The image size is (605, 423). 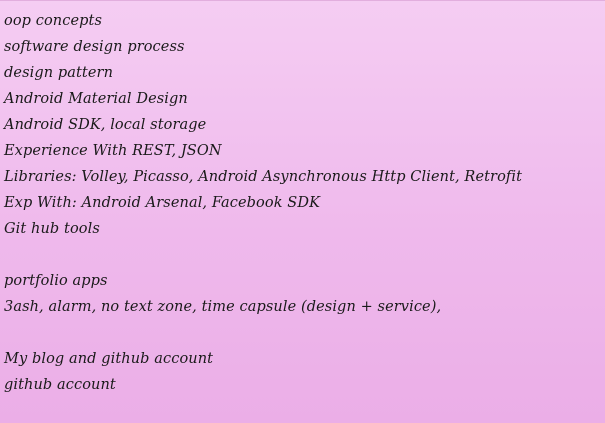 I want to click on note-line-oop-concepts: oop concepts, so click(x=53, y=21).